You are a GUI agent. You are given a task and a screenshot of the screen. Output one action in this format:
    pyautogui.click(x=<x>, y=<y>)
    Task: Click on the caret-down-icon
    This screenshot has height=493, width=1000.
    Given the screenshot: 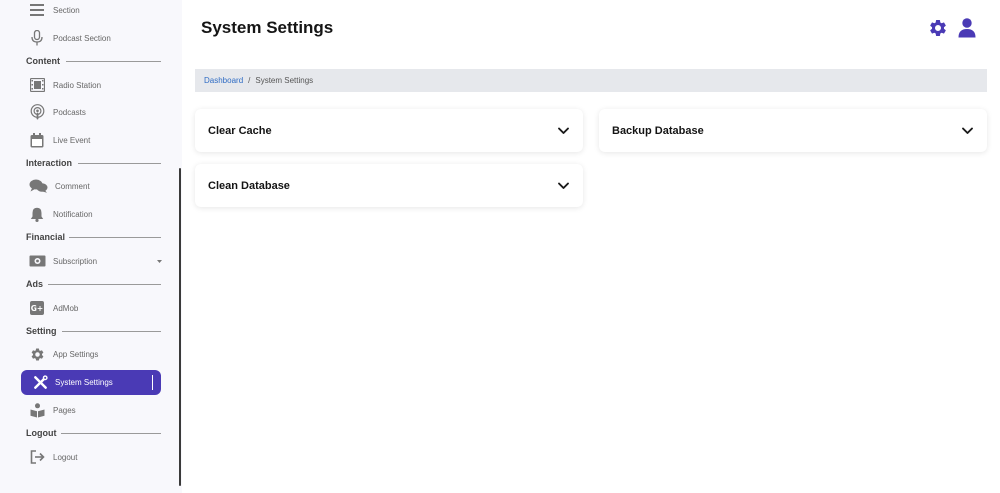 What is the action you would take?
    pyautogui.click(x=160, y=261)
    